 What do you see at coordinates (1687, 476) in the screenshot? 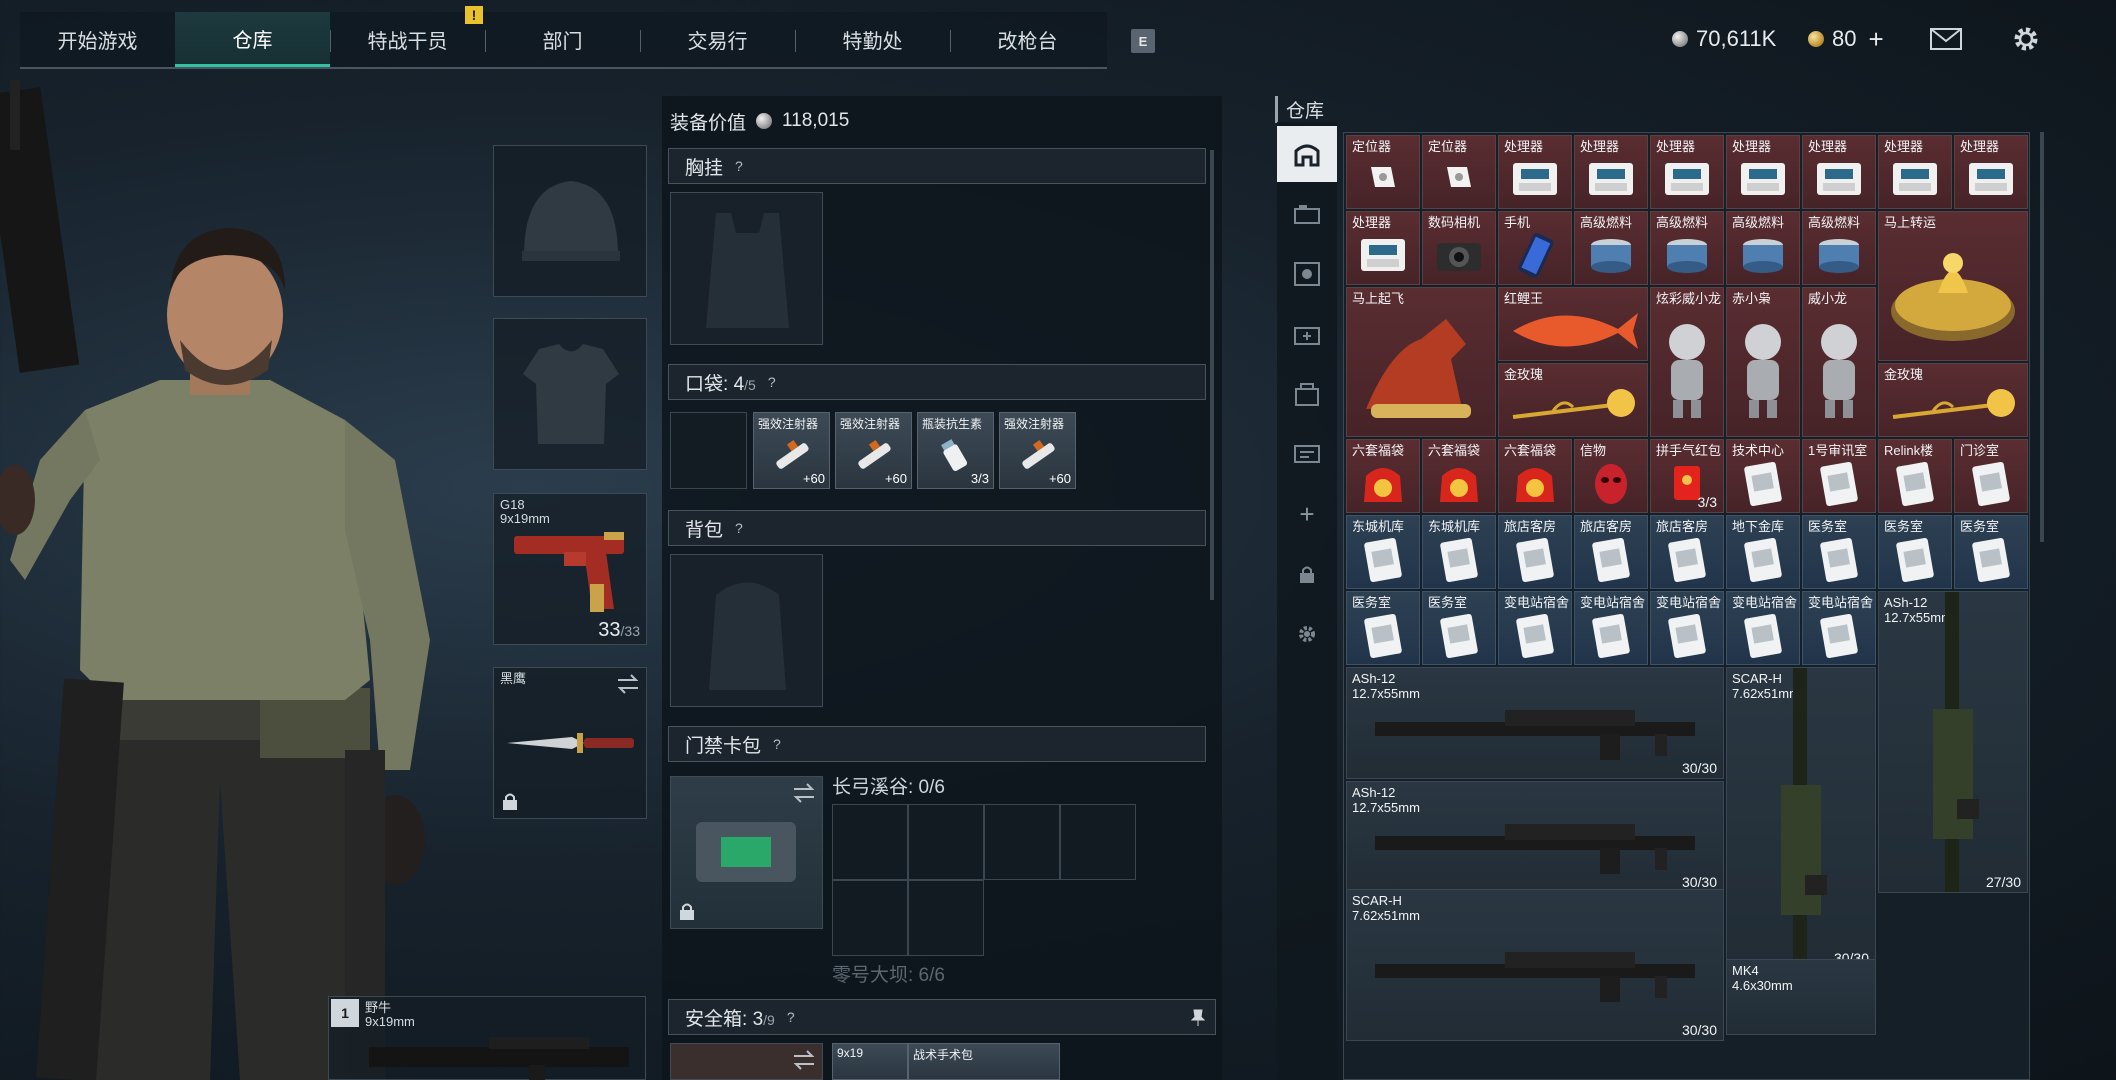
I see `warehouse-item: 拼手气红包 3/3` at bounding box center [1687, 476].